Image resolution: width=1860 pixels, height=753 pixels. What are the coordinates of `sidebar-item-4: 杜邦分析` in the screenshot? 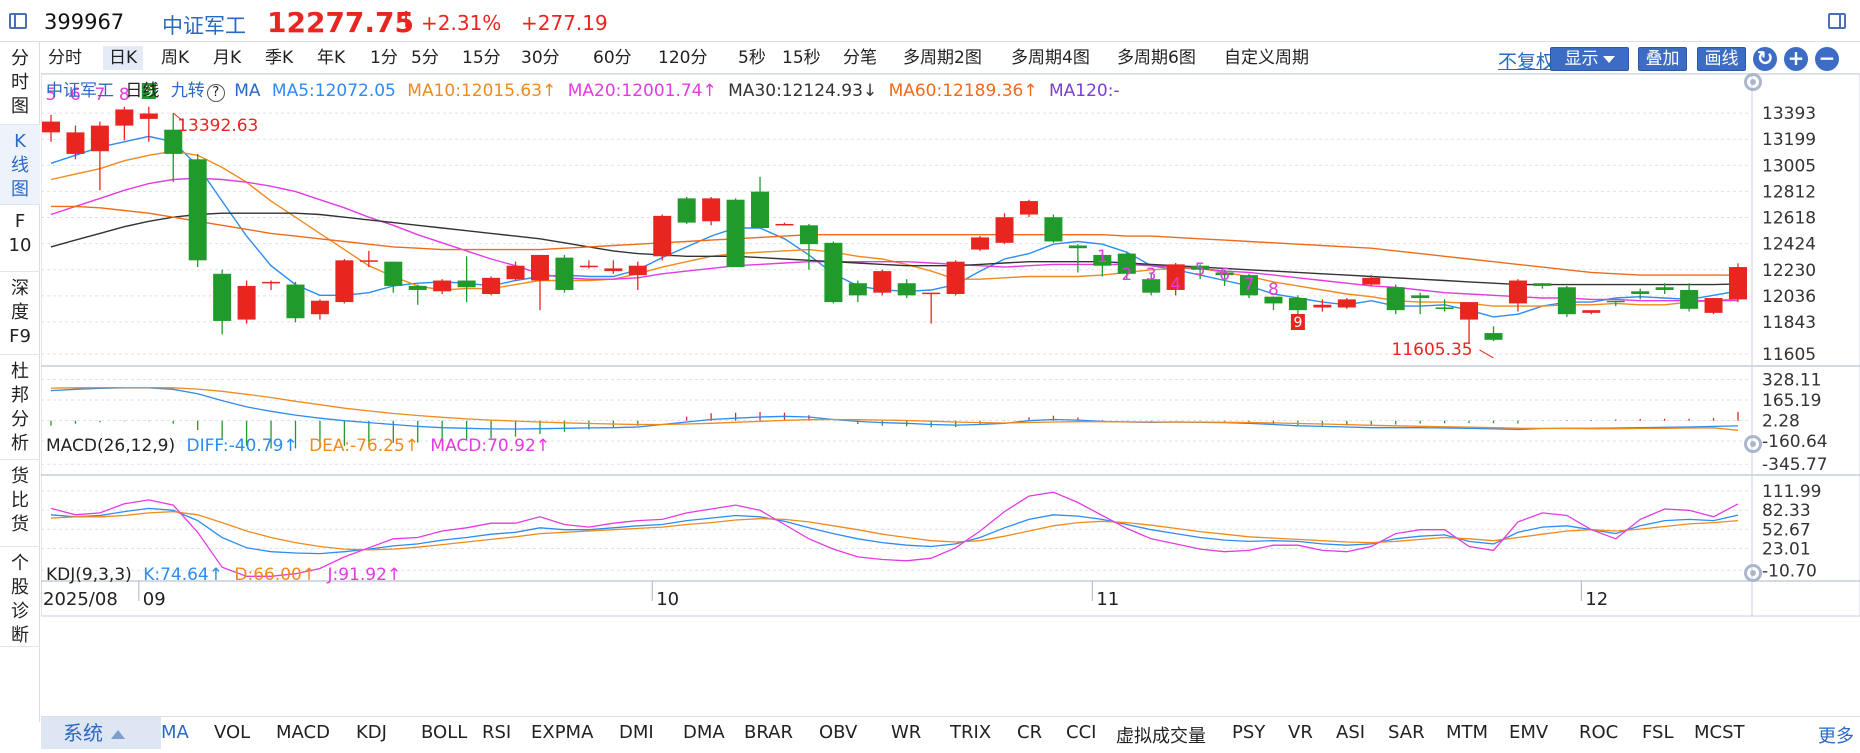 It's located at (20, 407).